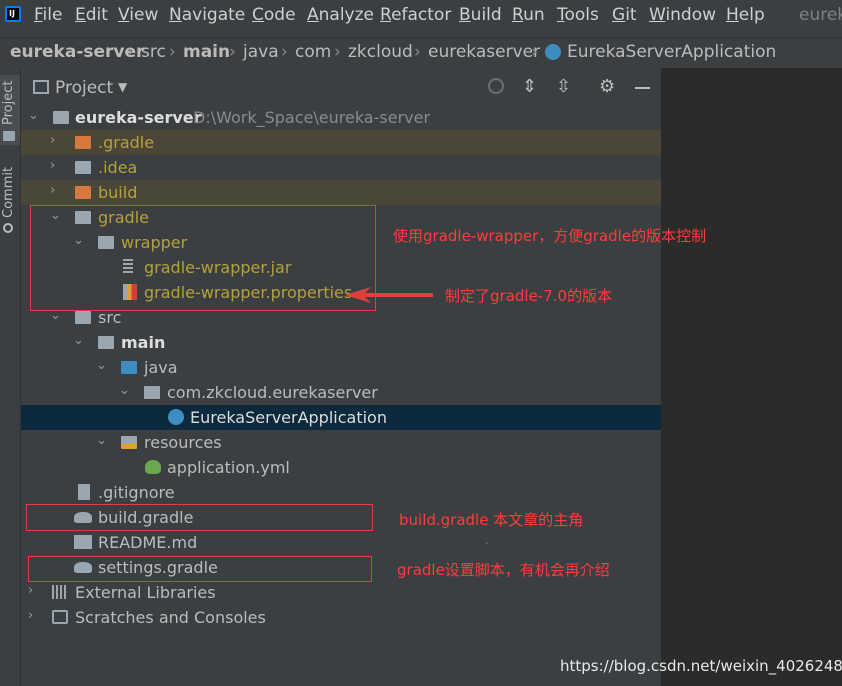 The width and height of the screenshot is (842, 686). I want to click on spring-config-icon, so click(153, 467).